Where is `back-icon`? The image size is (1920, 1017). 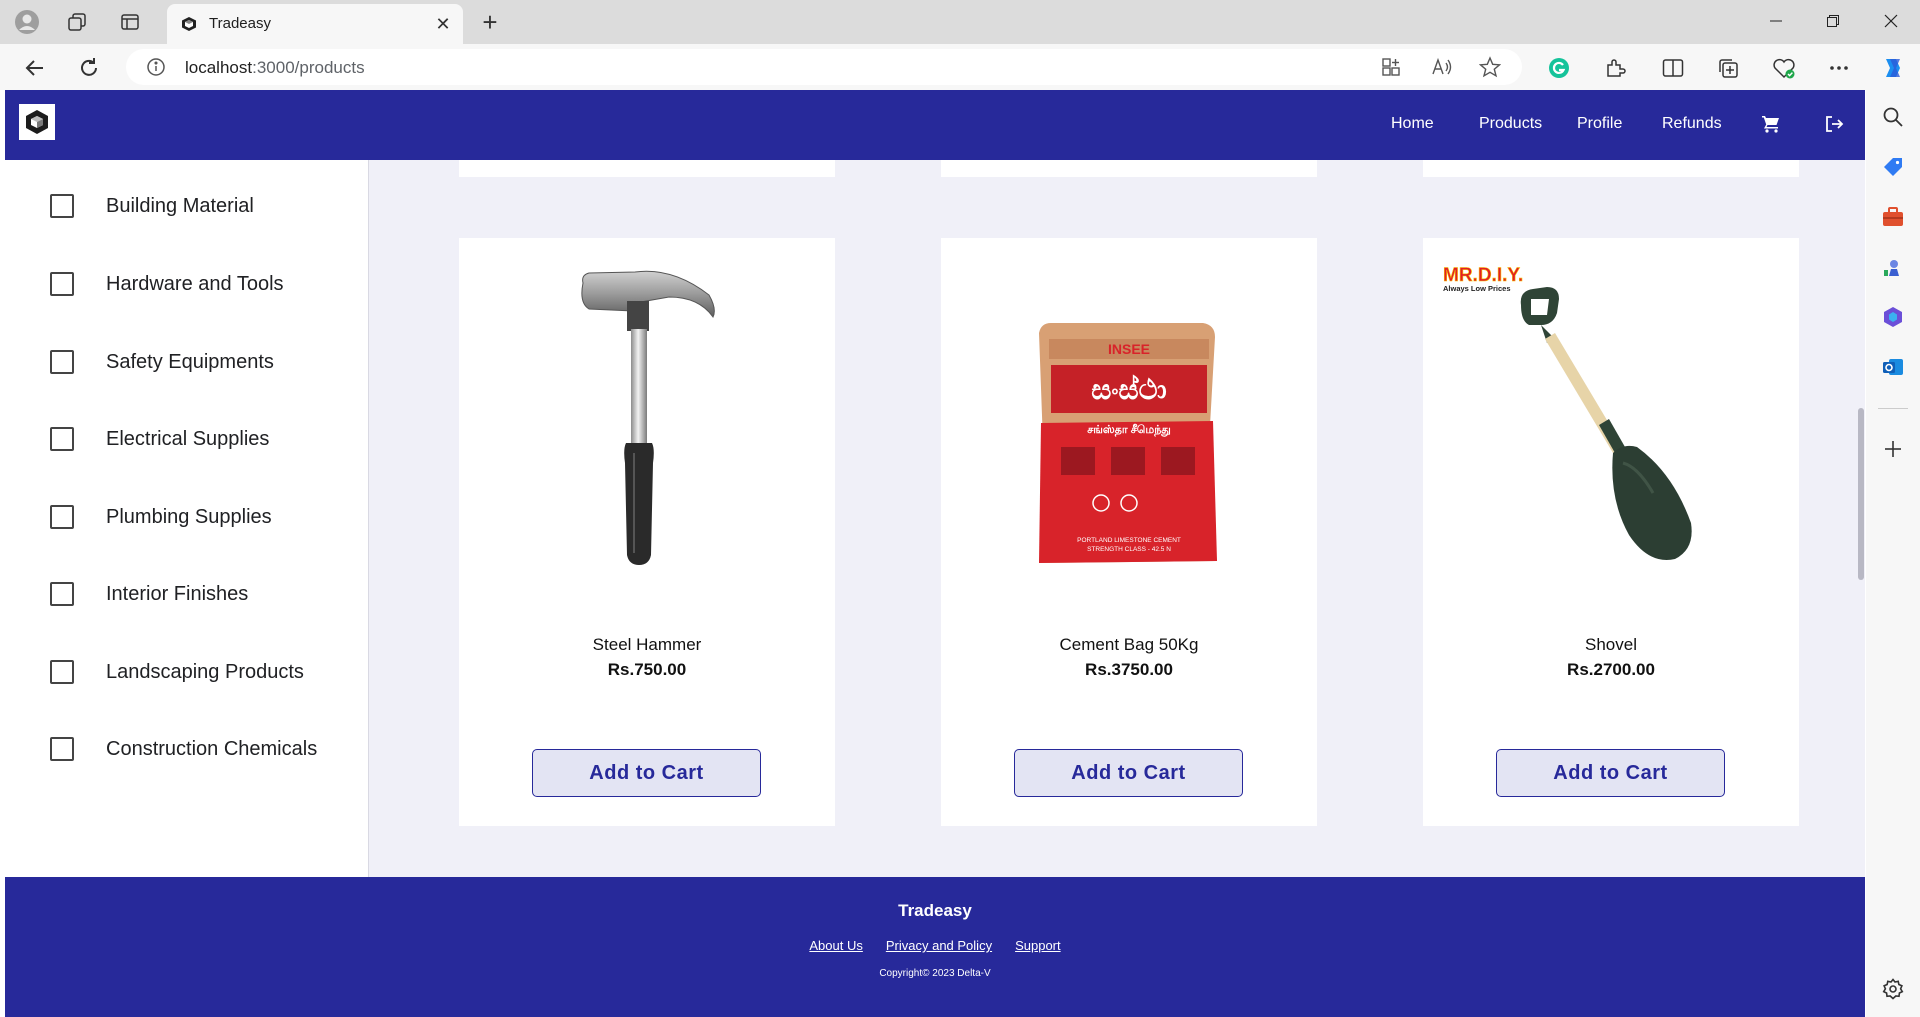
back-icon is located at coordinates (35, 68).